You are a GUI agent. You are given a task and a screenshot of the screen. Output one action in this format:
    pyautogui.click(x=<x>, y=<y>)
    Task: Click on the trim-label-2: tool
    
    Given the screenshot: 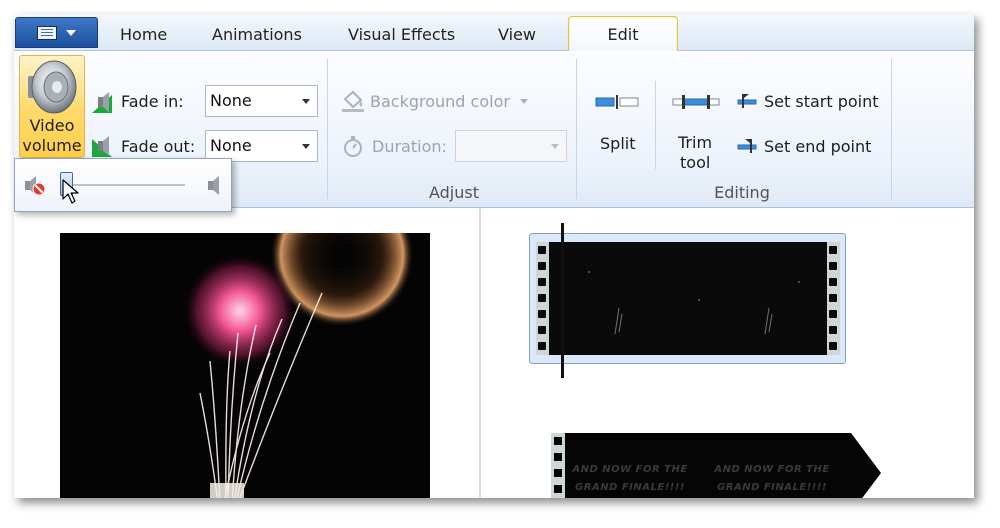 What is the action you would take?
    pyautogui.click(x=695, y=162)
    